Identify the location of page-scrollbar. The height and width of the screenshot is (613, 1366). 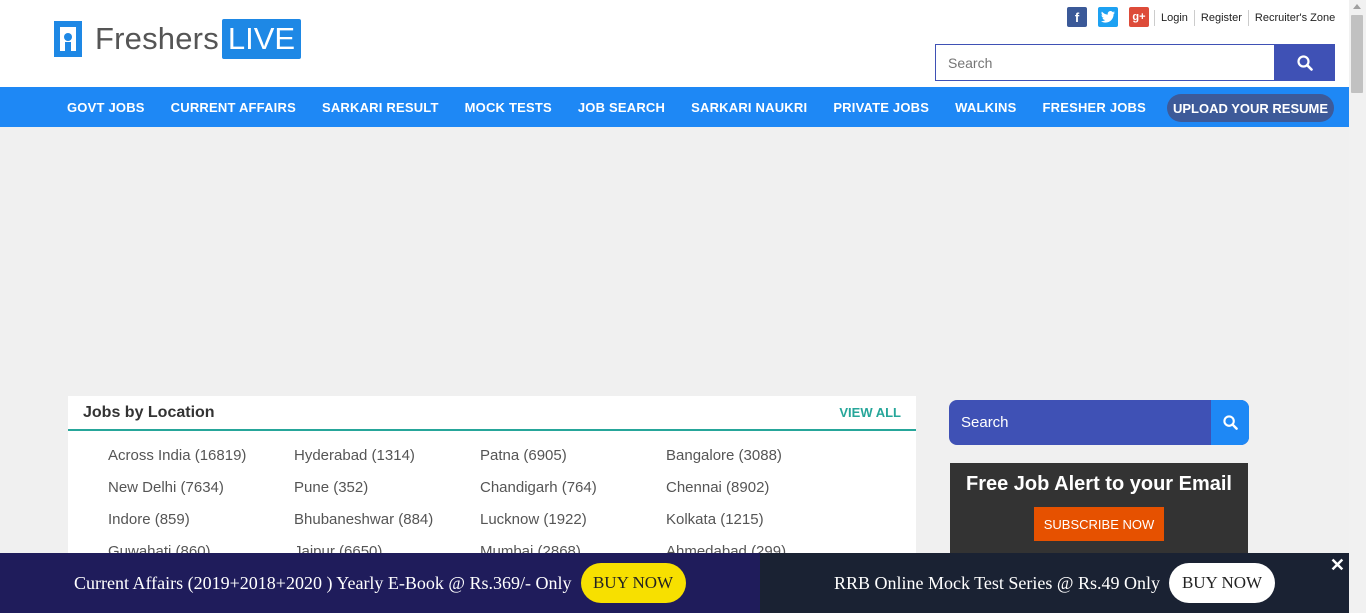
(1357, 306).